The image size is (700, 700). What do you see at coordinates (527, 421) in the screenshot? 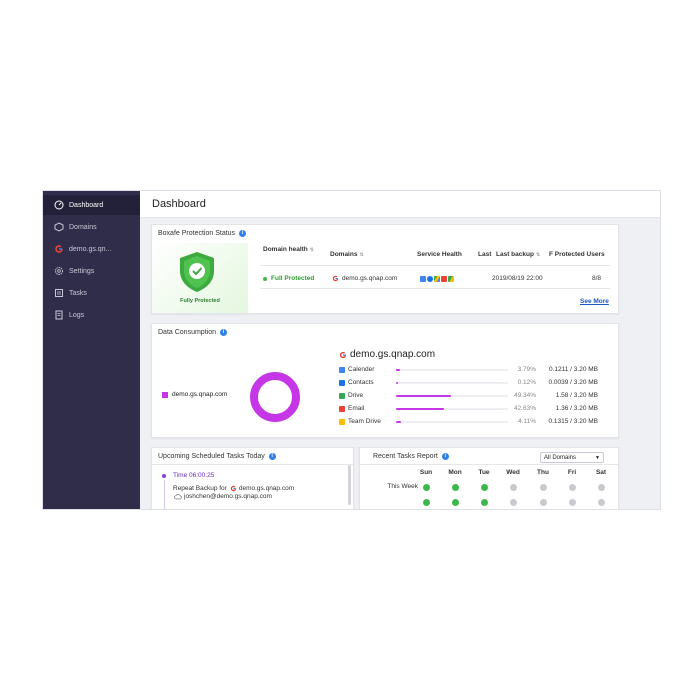
I see `usage-percent: 4.11%` at bounding box center [527, 421].